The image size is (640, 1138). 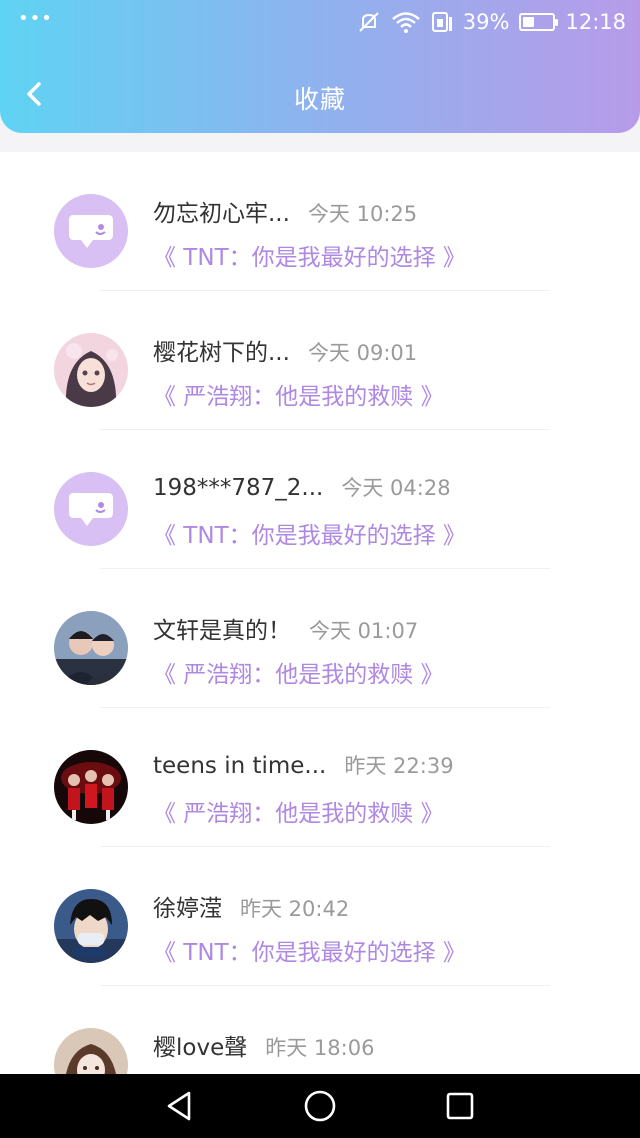 What do you see at coordinates (91, 648) in the screenshot?
I see `two-people-photo-avatar` at bounding box center [91, 648].